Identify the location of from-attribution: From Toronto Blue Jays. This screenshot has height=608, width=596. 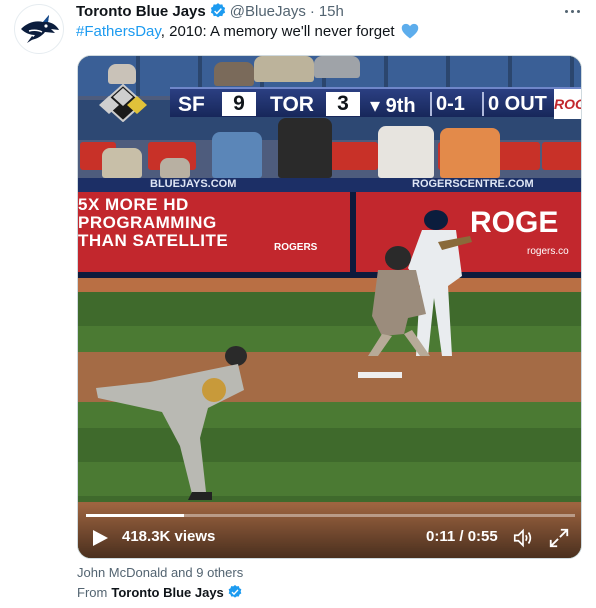
(161, 592).